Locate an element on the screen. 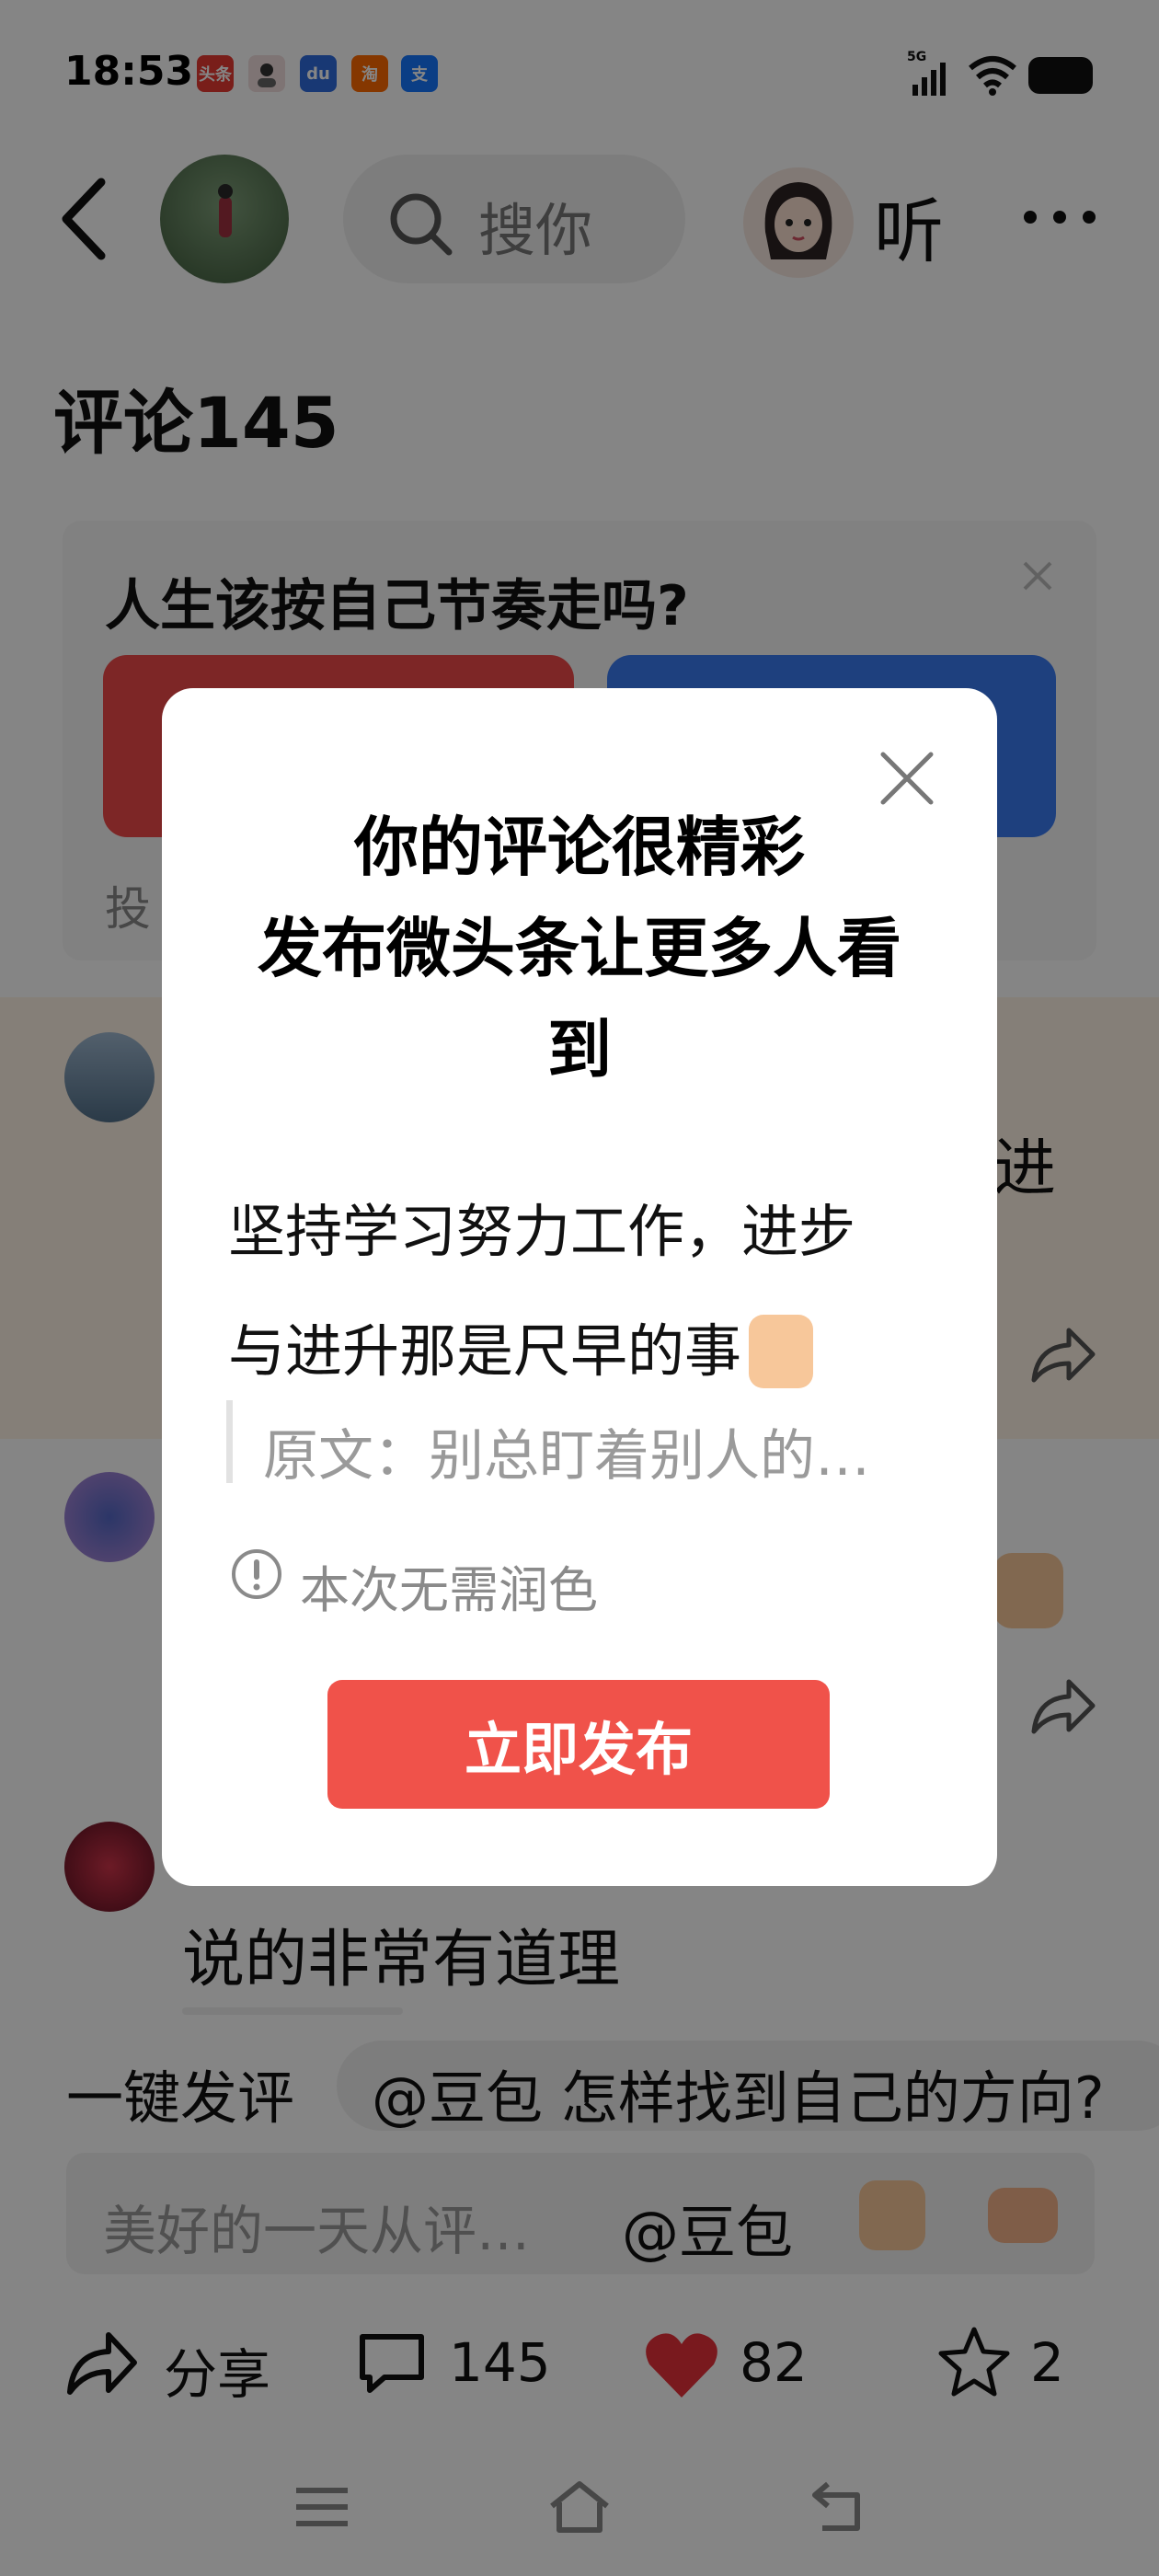  dialog-title: 你的评论很精彩 发布微头条让更多人看 到 is located at coordinates (579, 949).